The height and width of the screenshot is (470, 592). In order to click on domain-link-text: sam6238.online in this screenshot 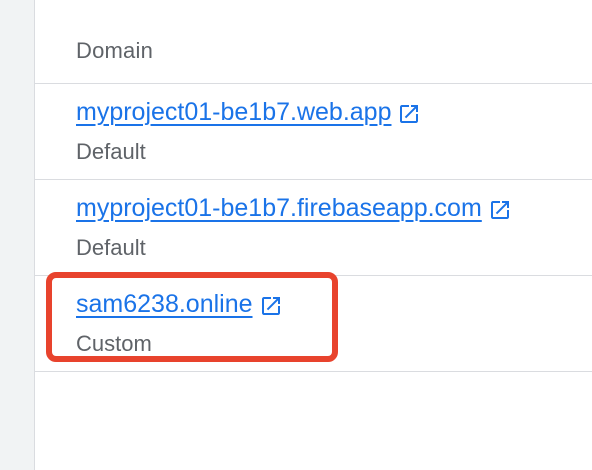, I will do `click(164, 304)`.